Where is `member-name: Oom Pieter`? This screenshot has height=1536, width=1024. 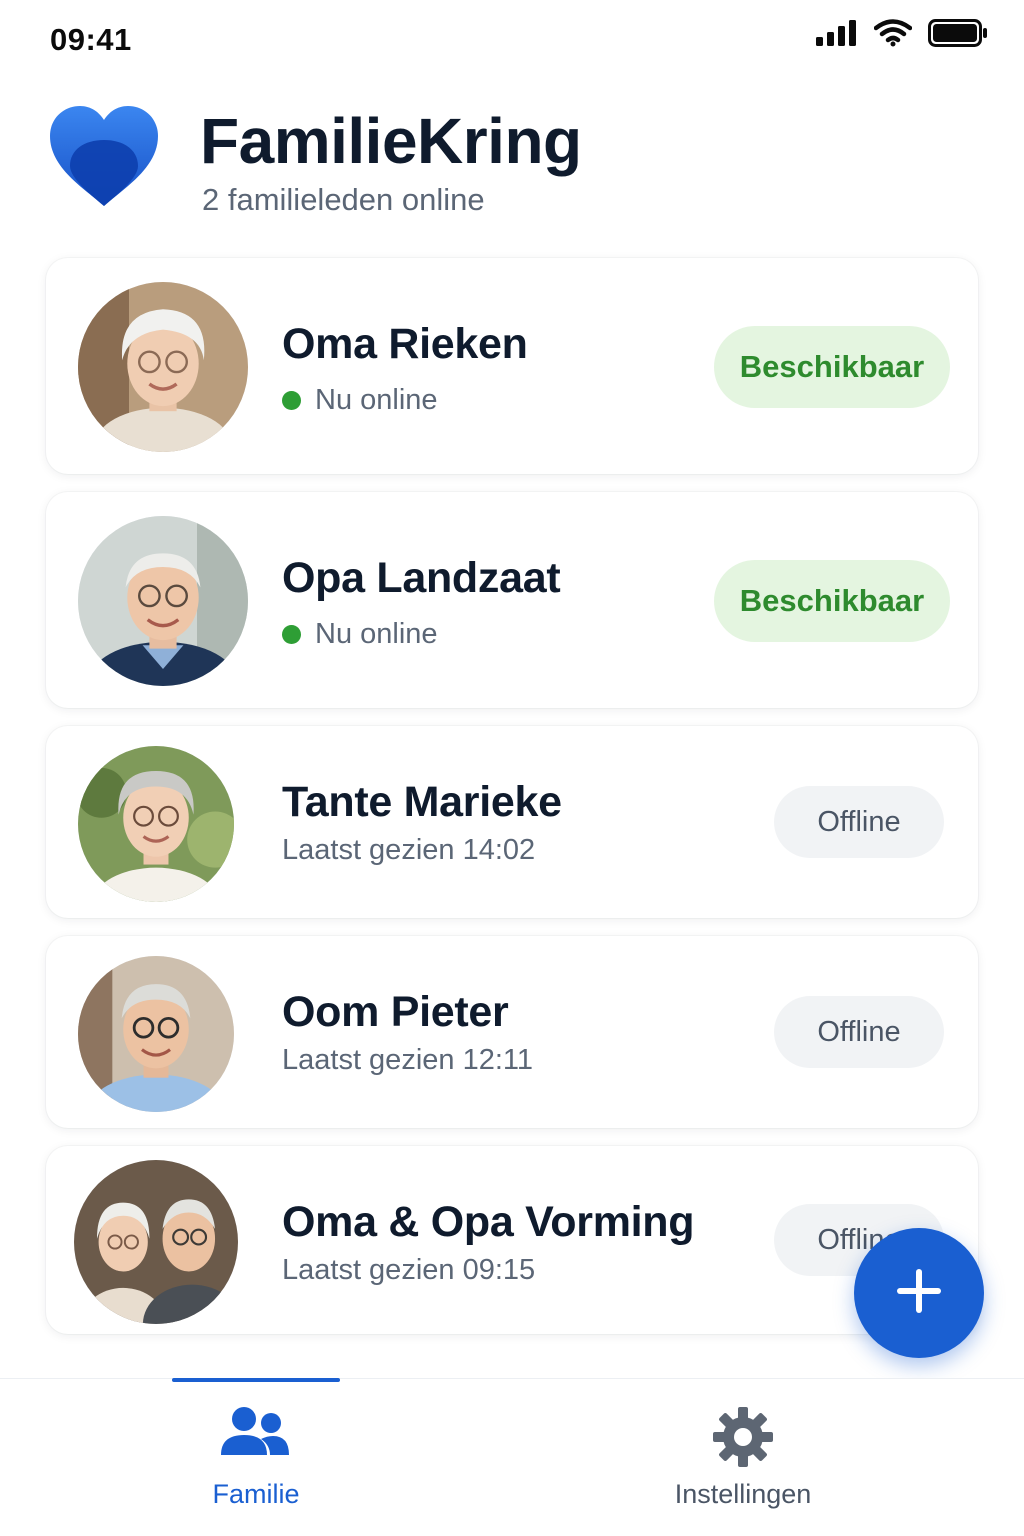 member-name: Oom Pieter is located at coordinates (395, 1012).